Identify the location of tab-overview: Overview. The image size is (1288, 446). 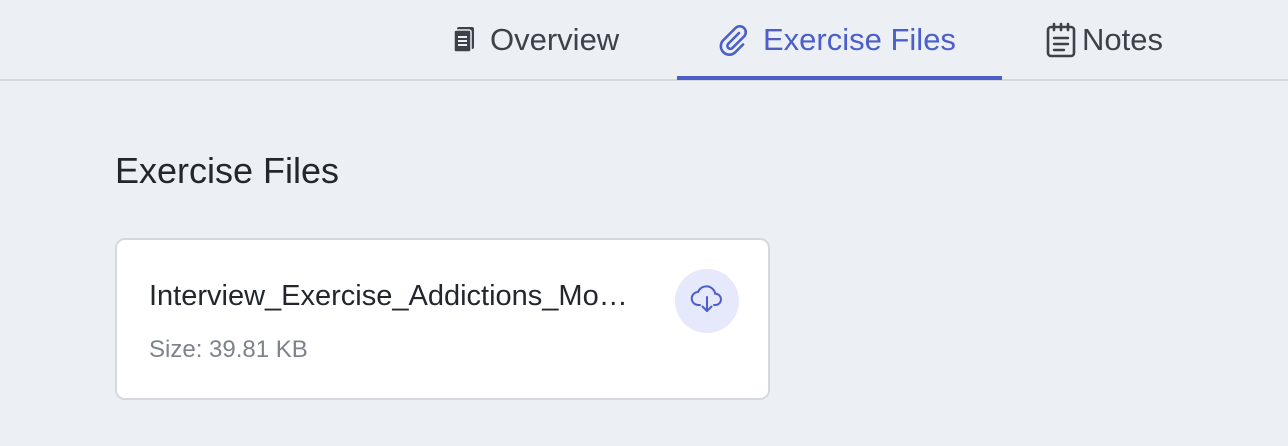
(535, 39).